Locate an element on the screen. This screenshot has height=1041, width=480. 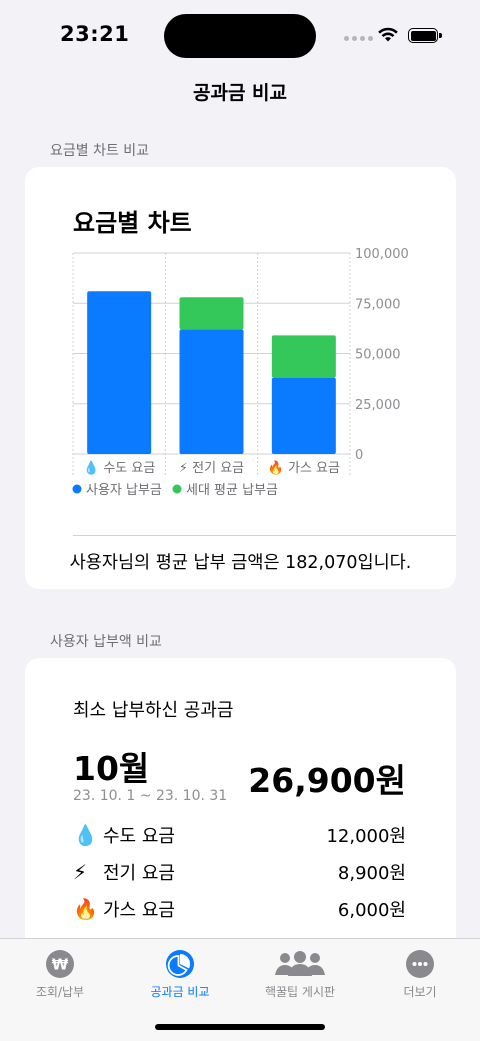
tab-compare: 공과금 비교 is located at coordinates (180, 974).